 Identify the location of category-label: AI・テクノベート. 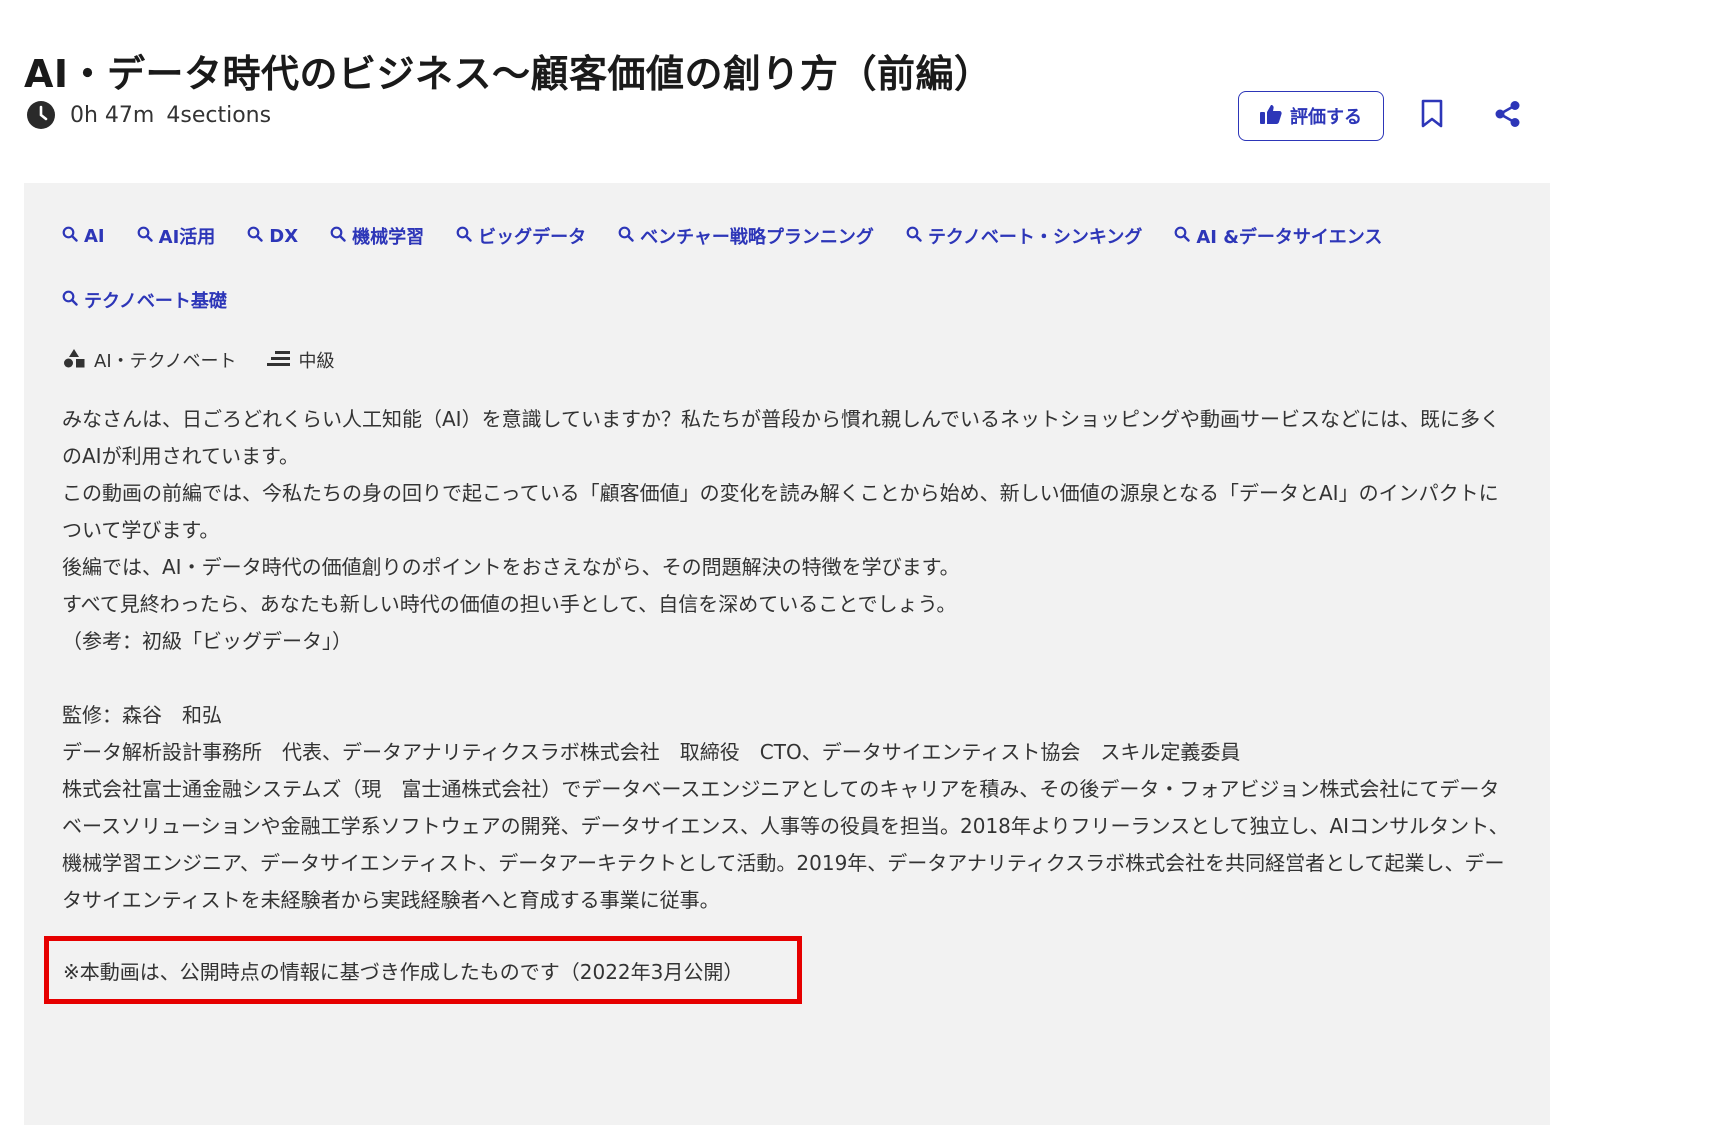
(165, 361).